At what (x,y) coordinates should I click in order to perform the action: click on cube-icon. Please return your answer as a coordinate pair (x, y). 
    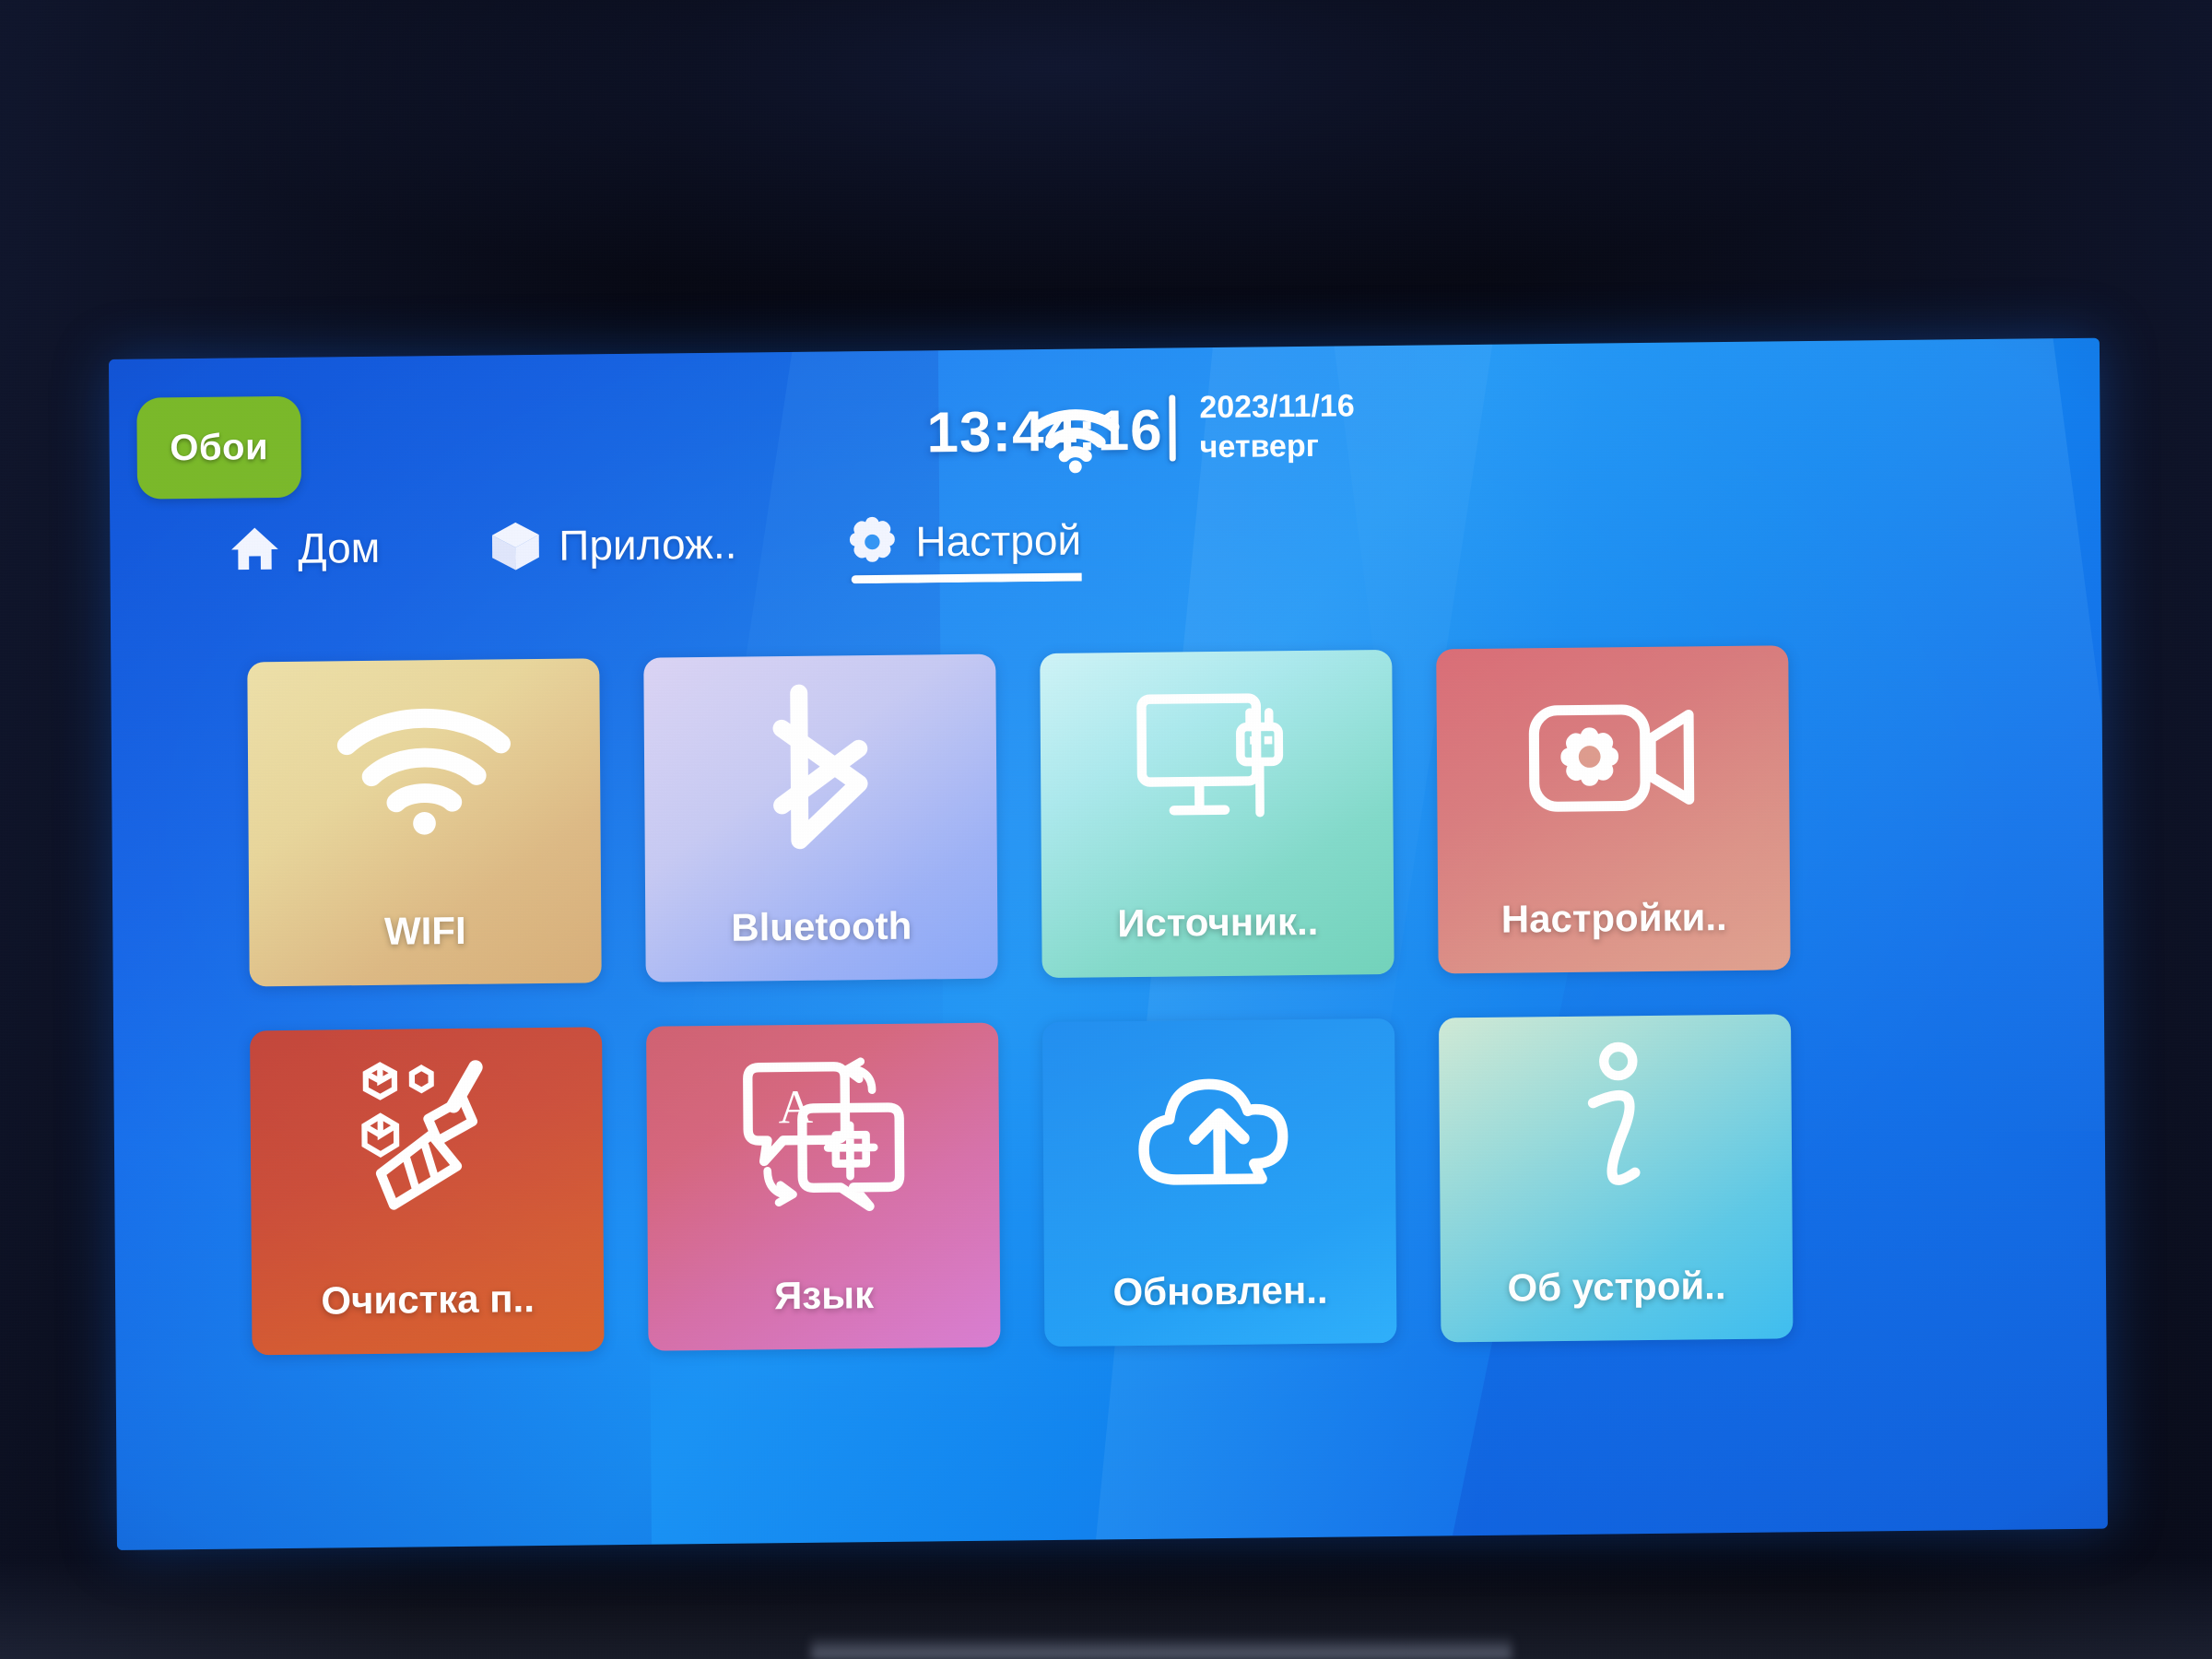
    Looking at the image, I should click on (515, 546).